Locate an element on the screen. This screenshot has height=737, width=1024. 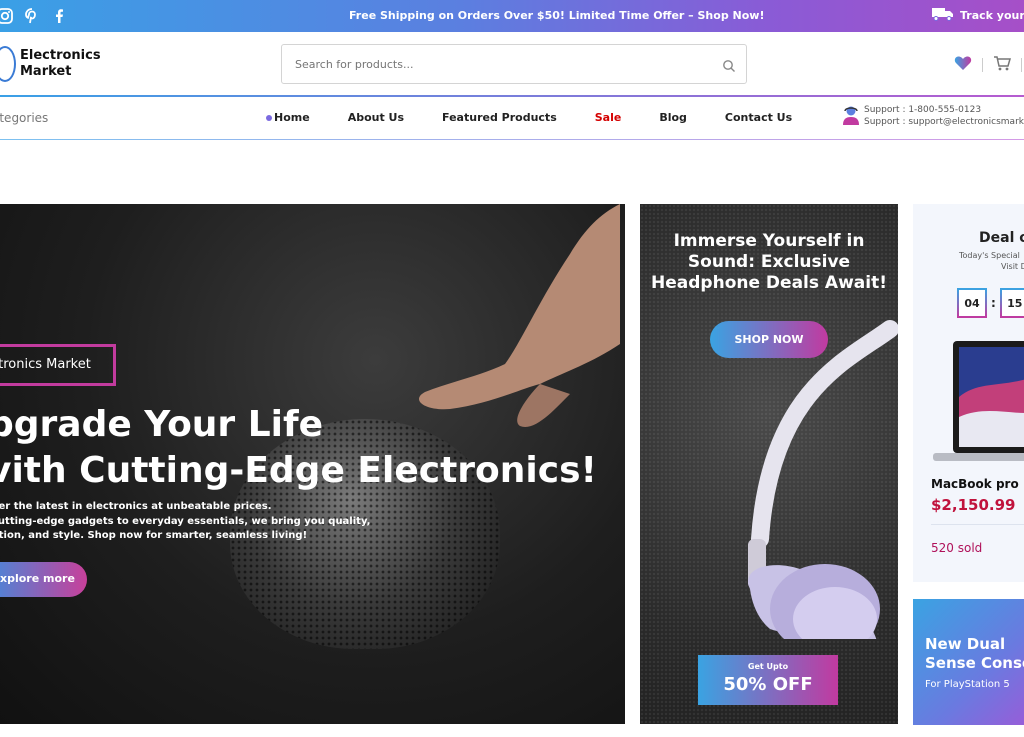
active-indicator-icon is located at coordinates (269, 117).